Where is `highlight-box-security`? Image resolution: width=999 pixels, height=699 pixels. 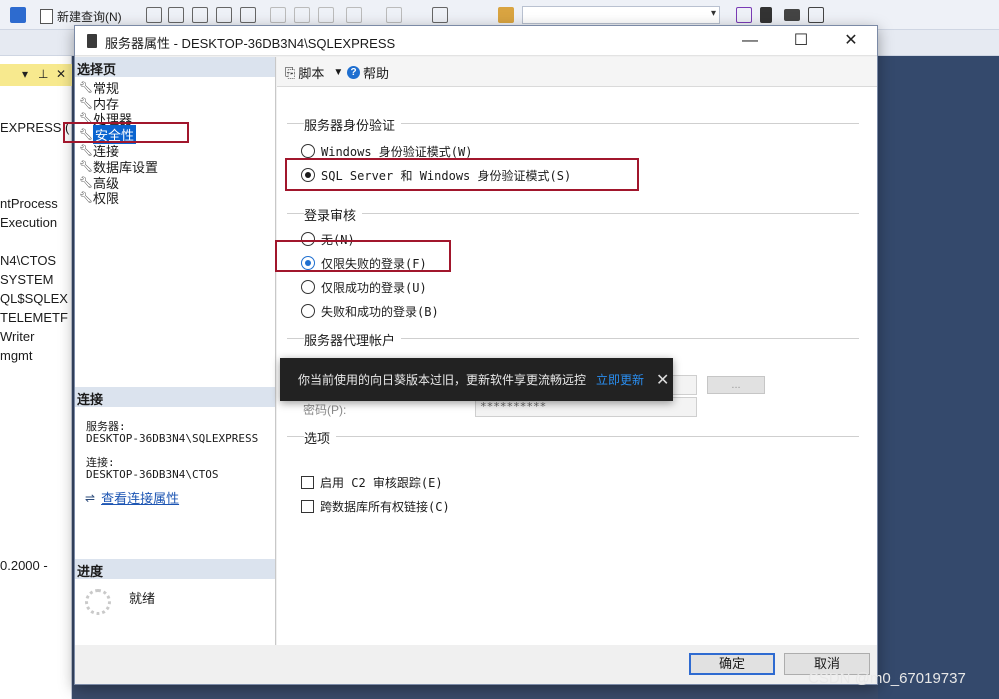
highlight-box-security is located at coordinates (126, 132).